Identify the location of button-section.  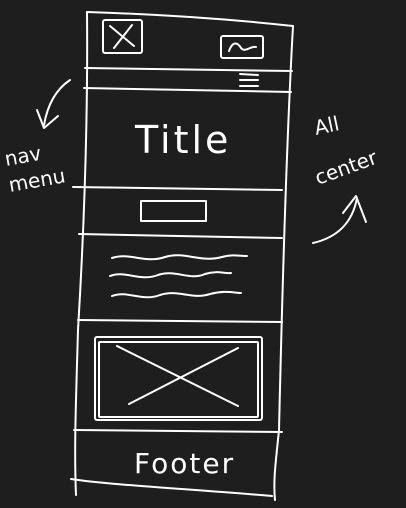
(180, 219).